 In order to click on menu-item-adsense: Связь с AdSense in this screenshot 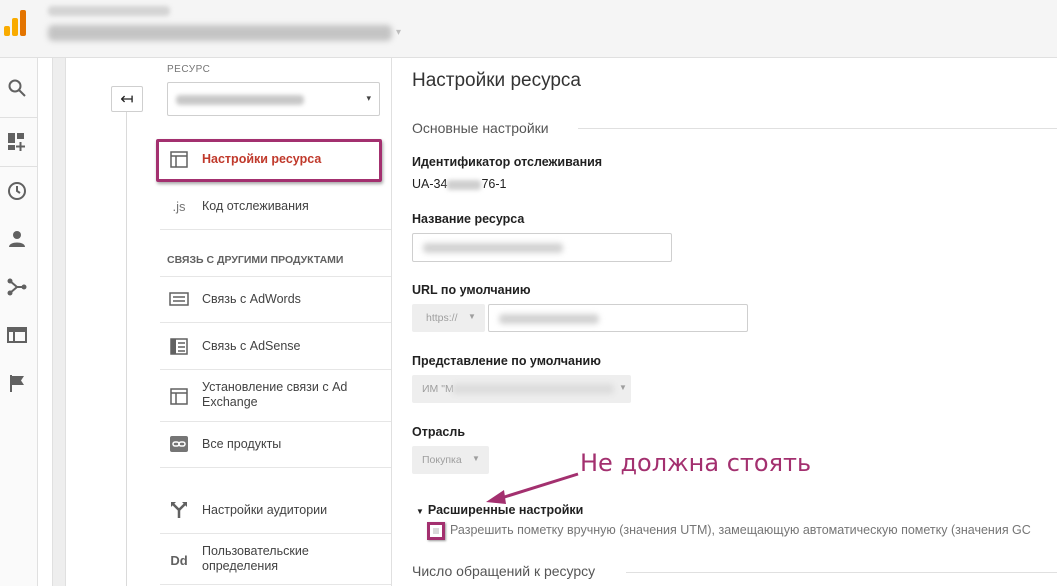, I will do `click(275, 347)`.